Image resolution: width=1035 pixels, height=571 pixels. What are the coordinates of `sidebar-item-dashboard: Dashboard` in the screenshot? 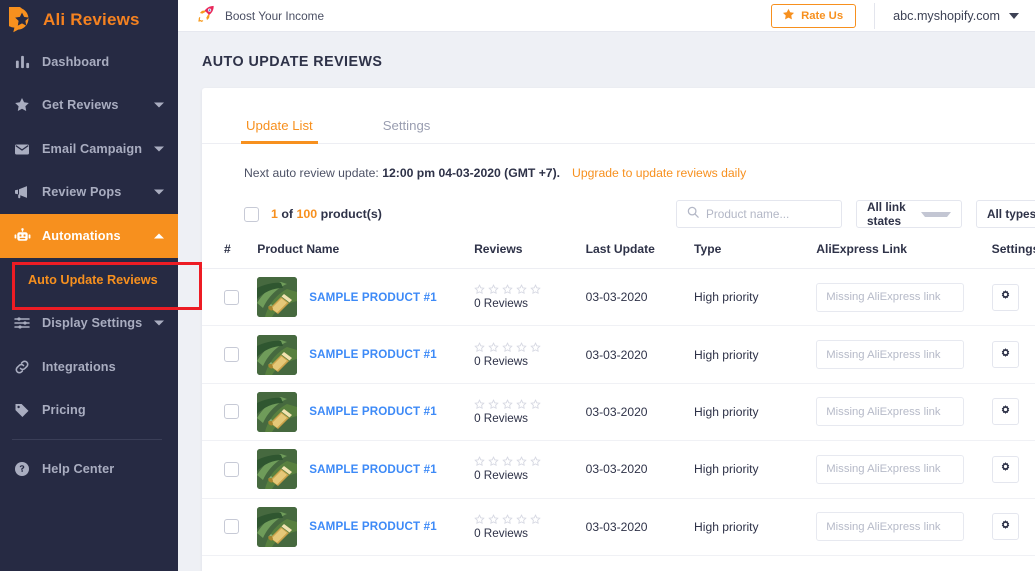 It's located at (89, 62).